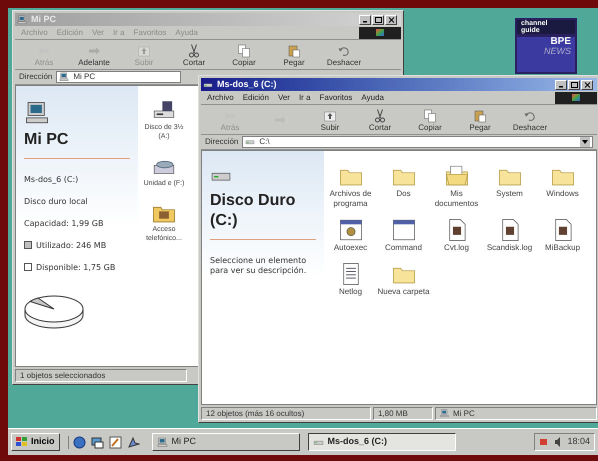  What do you see at coordinates (562, 235) in the screenshot?
I see `file-item: MiBackup` at bounding box center [562, 235].